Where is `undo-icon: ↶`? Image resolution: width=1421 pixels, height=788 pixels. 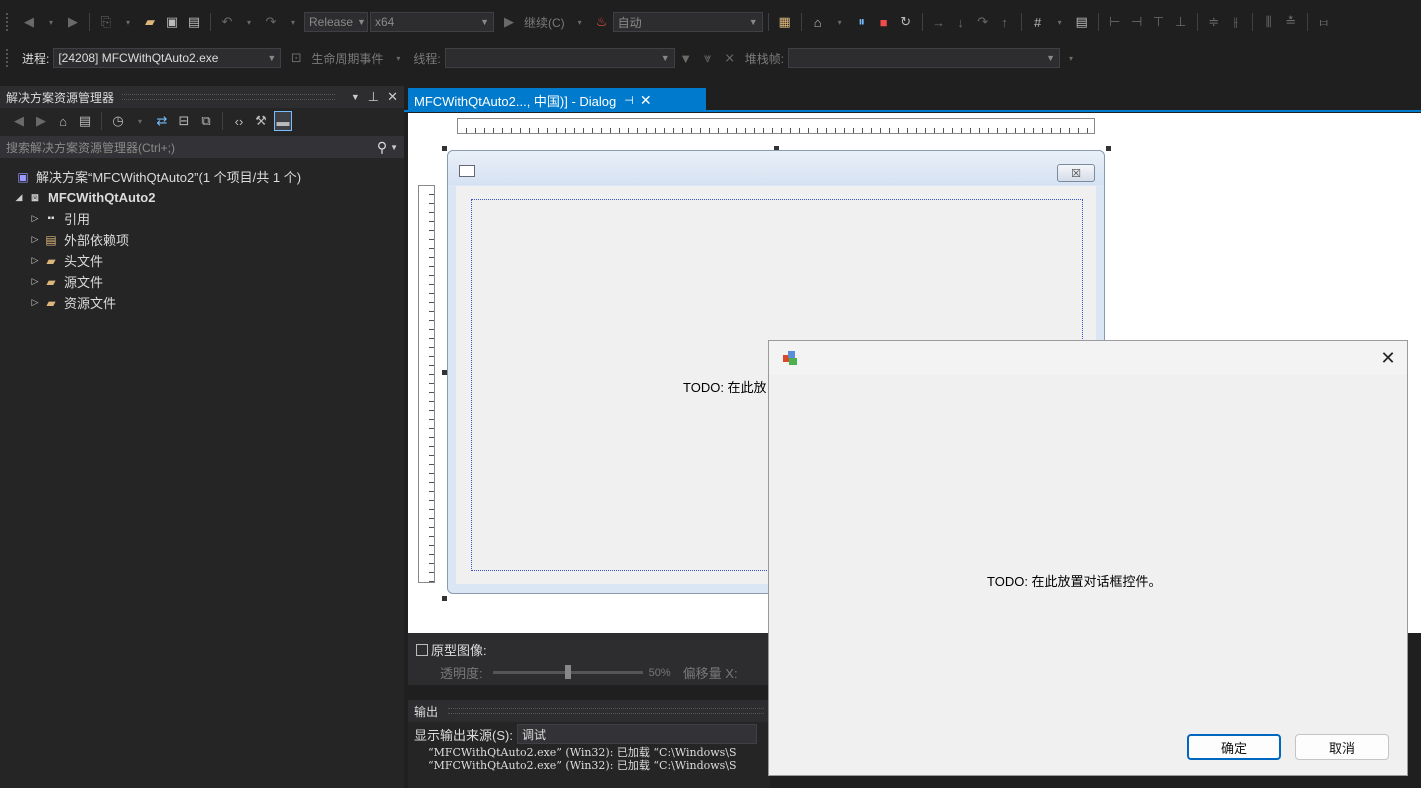 undo-icon: ↶ is located at coordinates (227, 22).